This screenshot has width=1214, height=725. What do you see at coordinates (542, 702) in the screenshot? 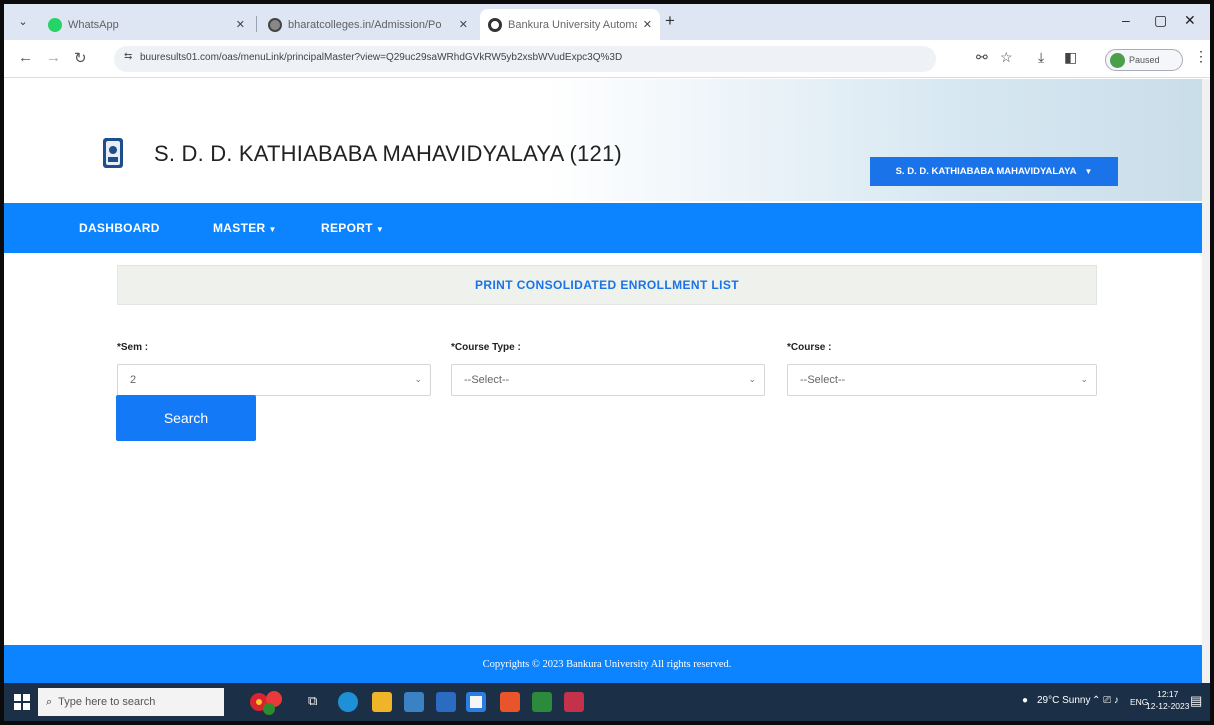
I see `excel-icon` at bounding box center [542, 702].